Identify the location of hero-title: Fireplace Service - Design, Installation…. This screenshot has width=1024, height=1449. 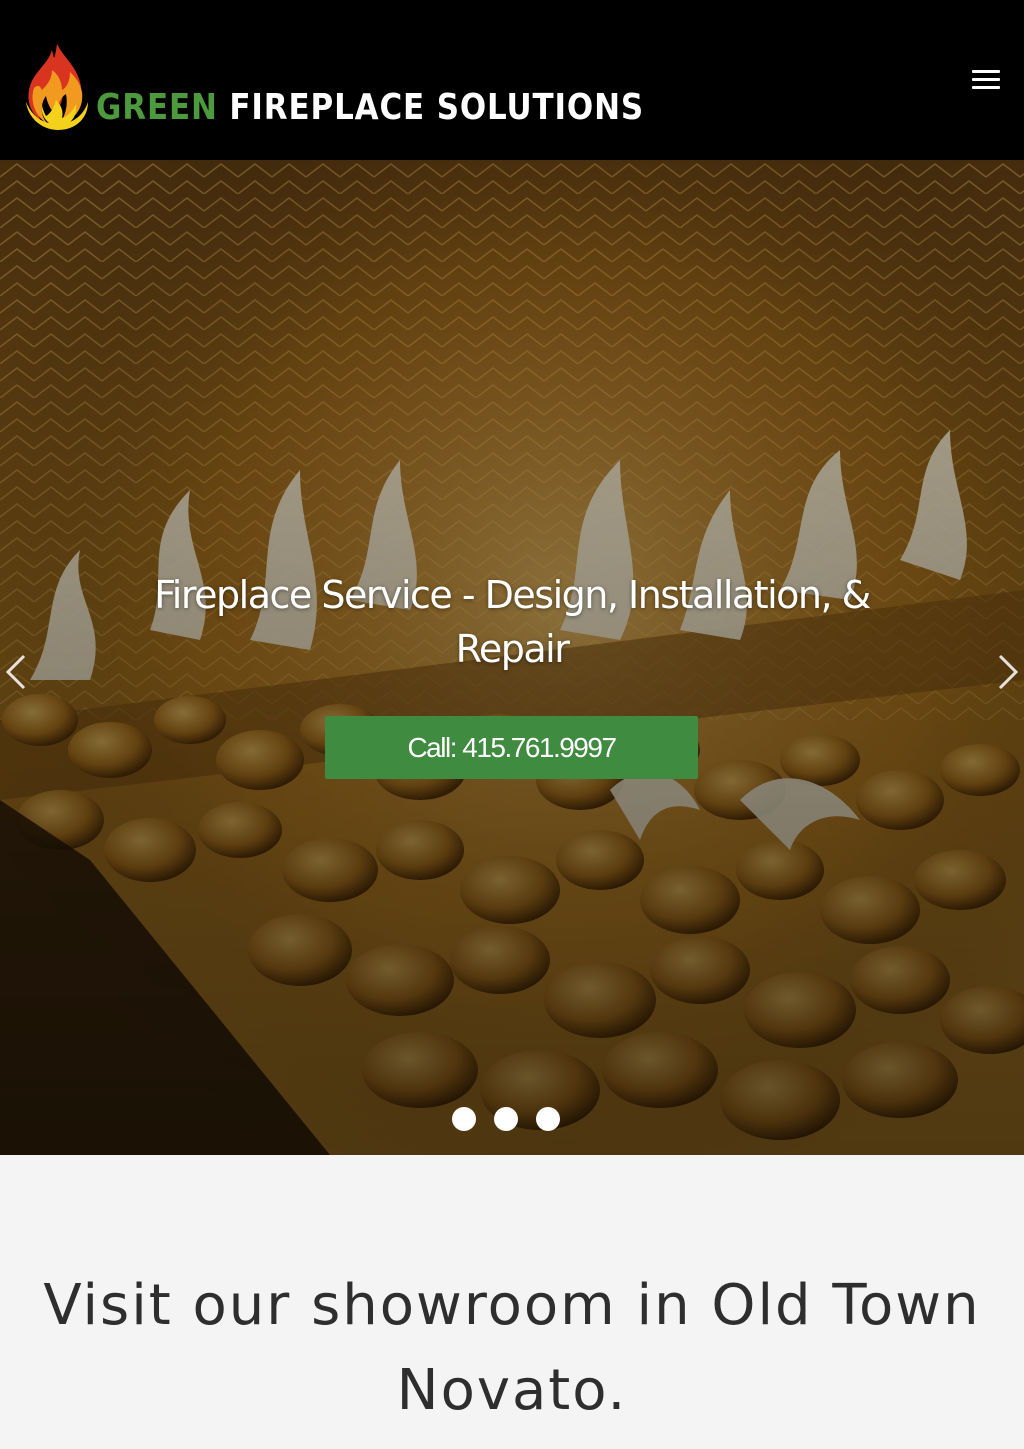
(512, 622).